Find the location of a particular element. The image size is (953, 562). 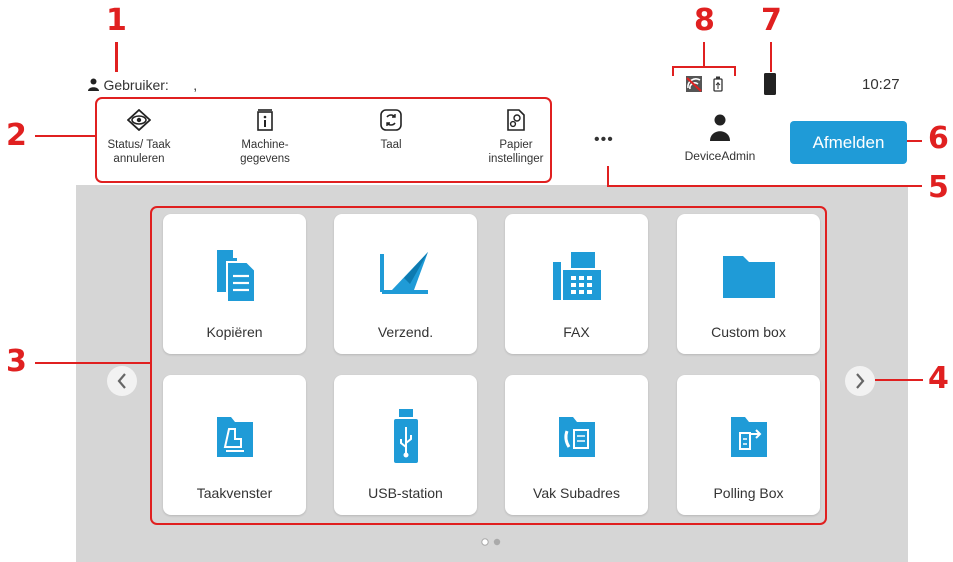

user-label: Gebruiker: is located at coordinates (136, 85).